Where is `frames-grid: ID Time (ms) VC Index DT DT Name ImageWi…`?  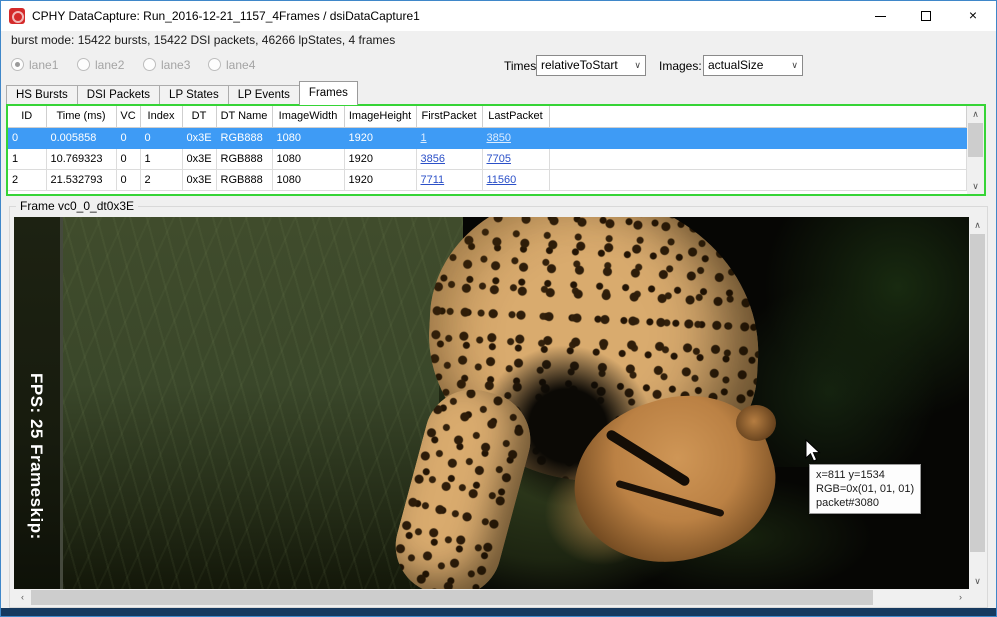 frames-grid: ID Time (ms) VC Index DT DT Name ImageWi… is located at coordinates (487, 148).